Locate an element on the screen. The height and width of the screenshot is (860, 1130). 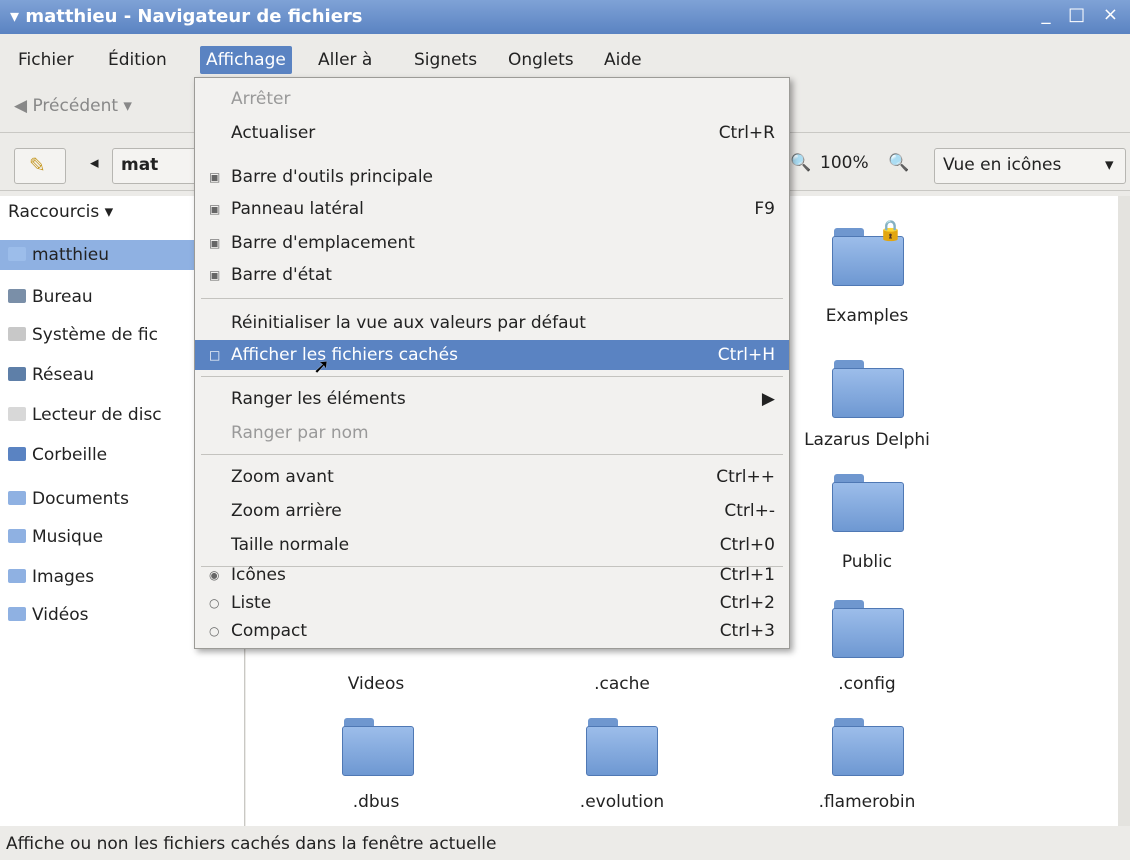
toggle-location-button: ✎ is located at coordinates (40, 166).